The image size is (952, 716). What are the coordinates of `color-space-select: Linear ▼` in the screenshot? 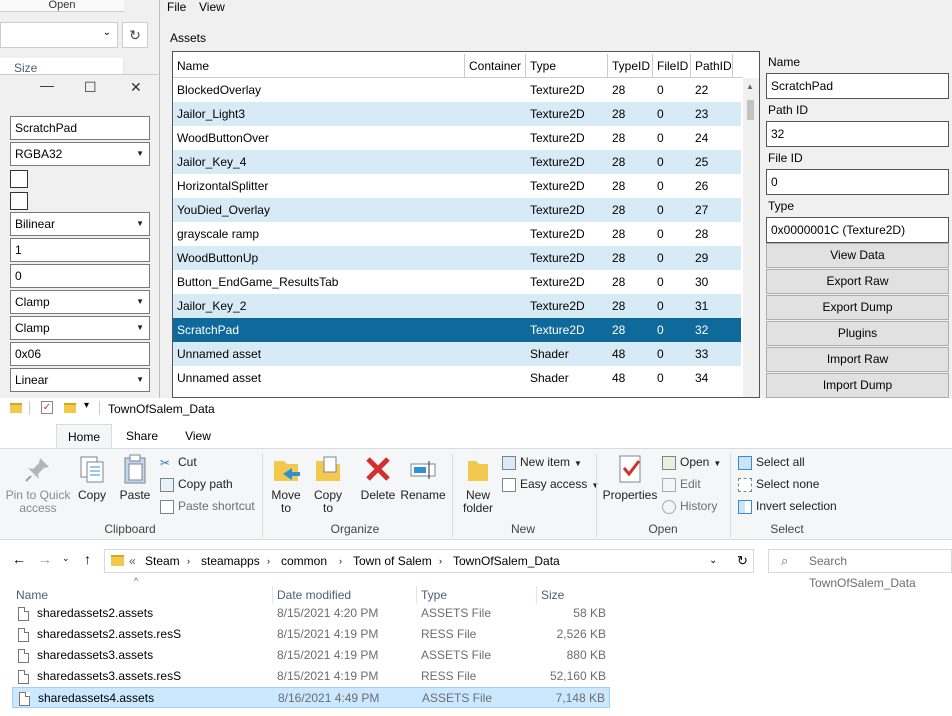 It's located at (80, 380).